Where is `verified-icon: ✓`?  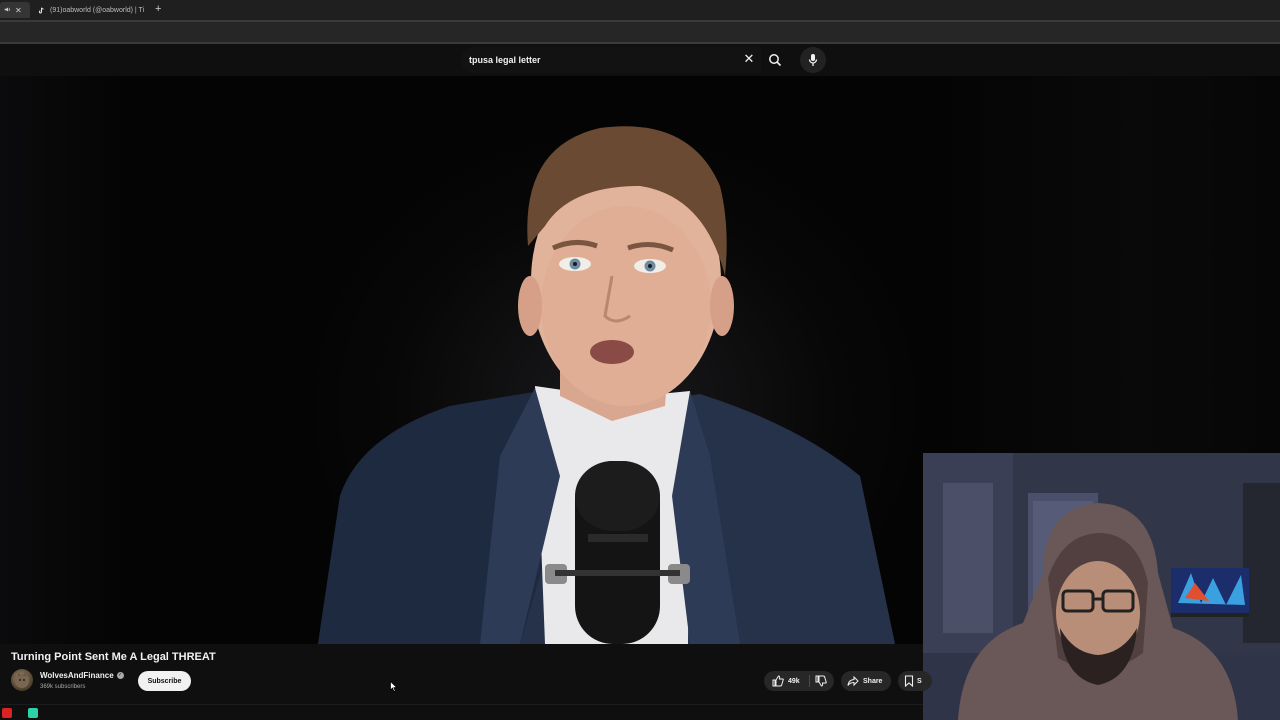
verified-icon: ✓ is located at coordinates (120, 675).